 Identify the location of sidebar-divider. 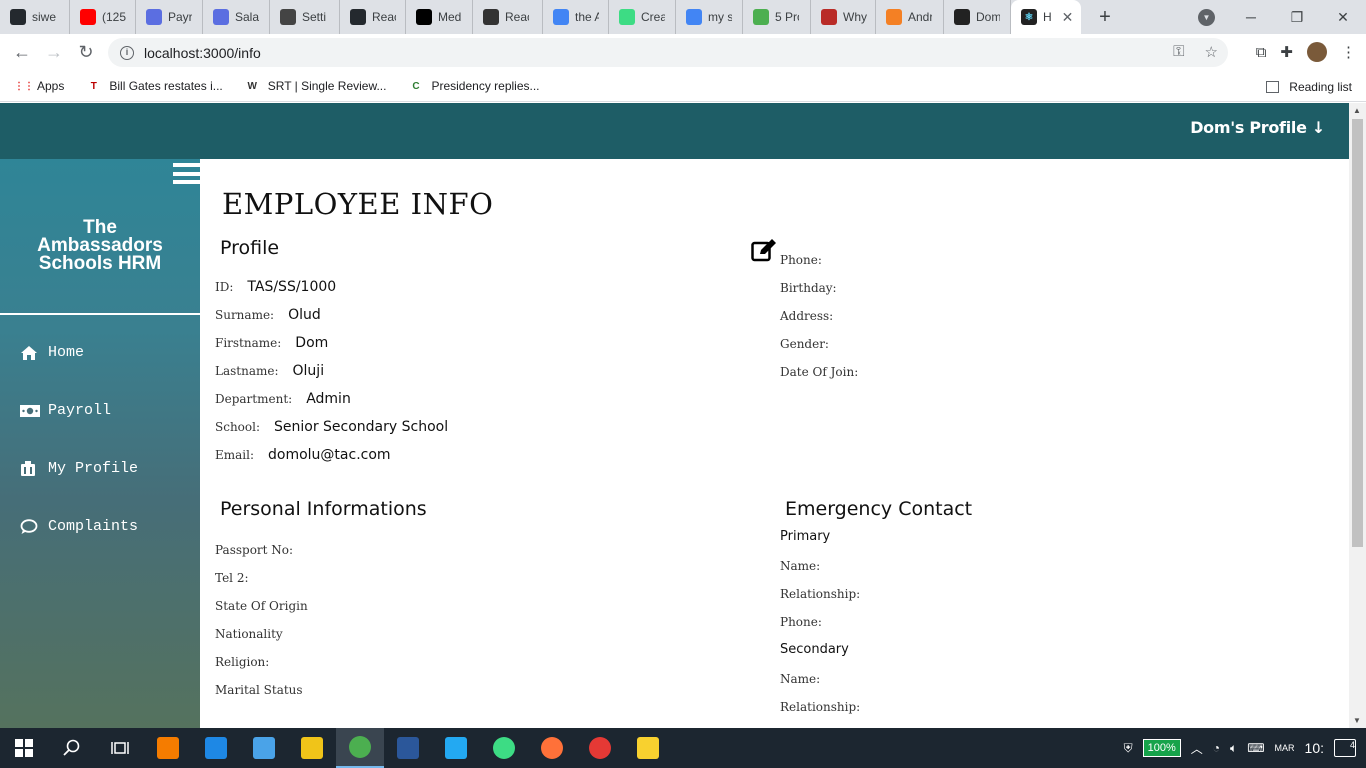
(100, 314).